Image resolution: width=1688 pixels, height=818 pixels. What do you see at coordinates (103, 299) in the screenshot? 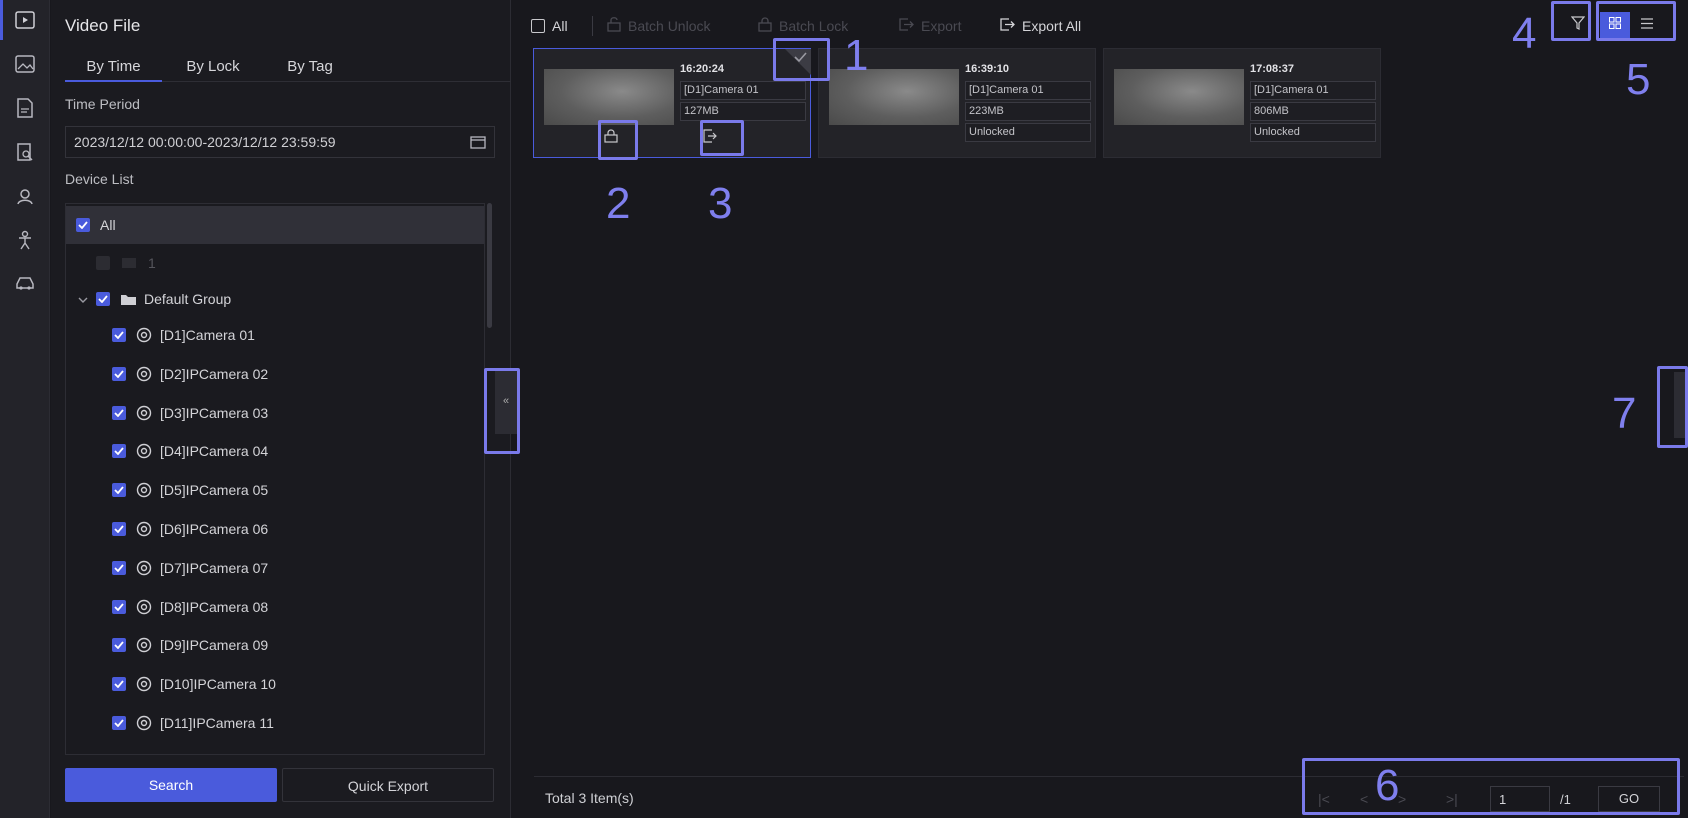
I see `checkbox-group` at bounding box center [103, 299].